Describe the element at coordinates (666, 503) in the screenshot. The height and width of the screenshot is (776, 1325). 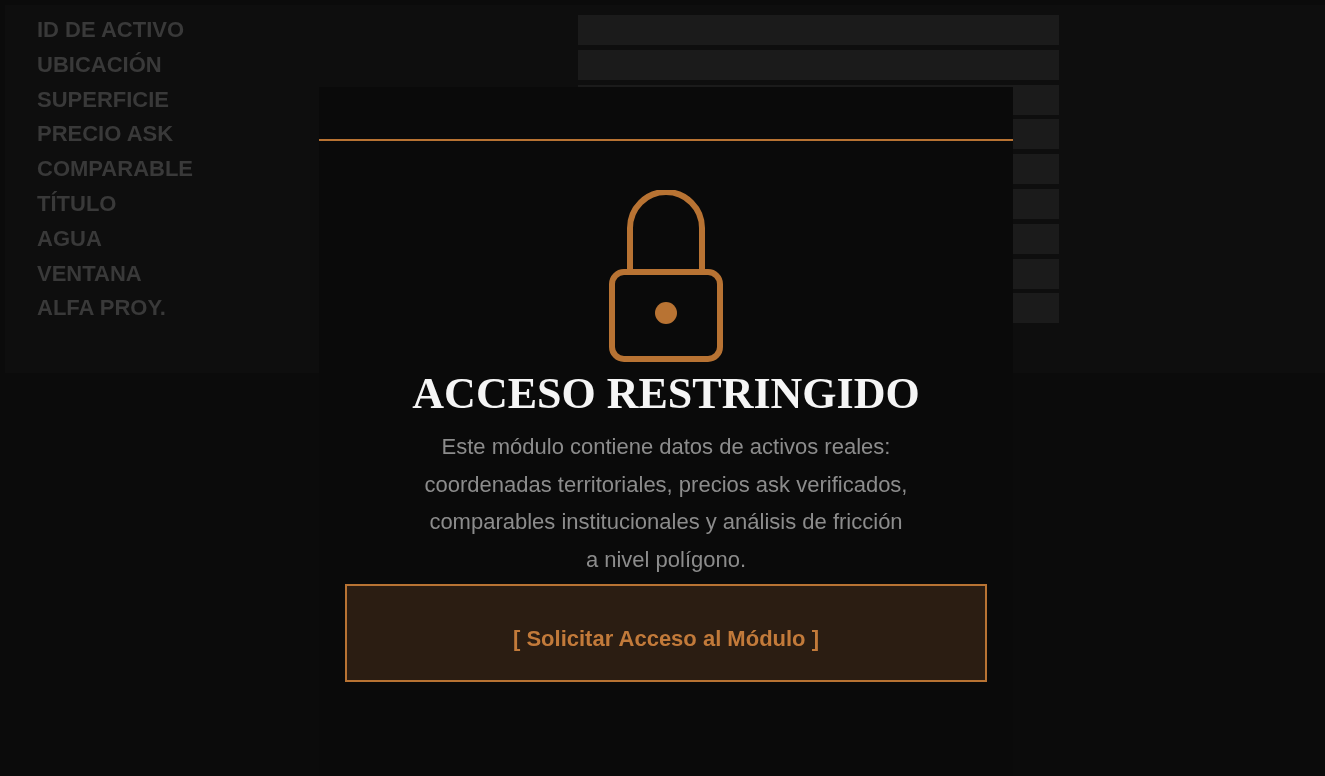
I see `description-text: Este módulo contiene datos de activos reales: coordenadas territoriales, precios ask verificados, comparables institucionales y análisis de fricción a nivel polígono.` at that location.